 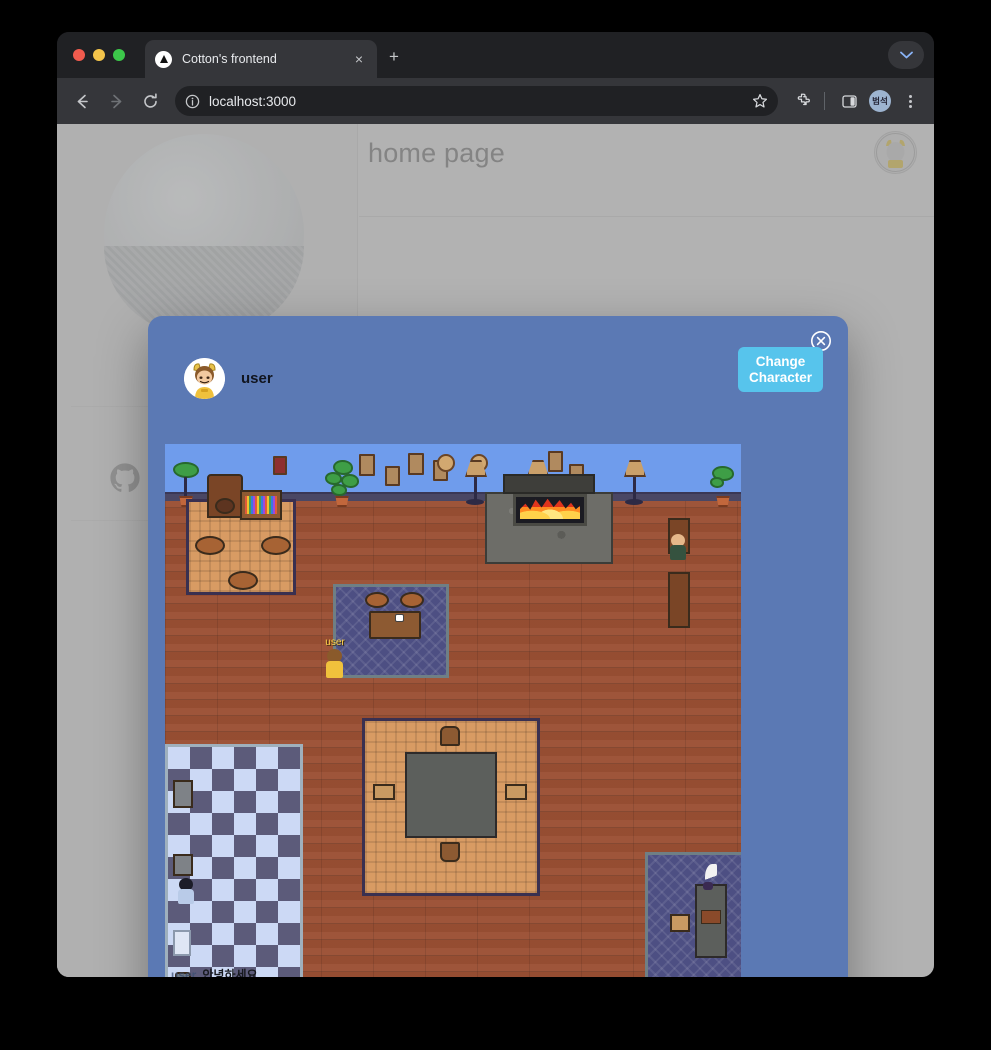 What do you see at coordinates (780, 369) in the screenshot?
I see `change-character-button: Change Character` at bounding box center [780, 369].